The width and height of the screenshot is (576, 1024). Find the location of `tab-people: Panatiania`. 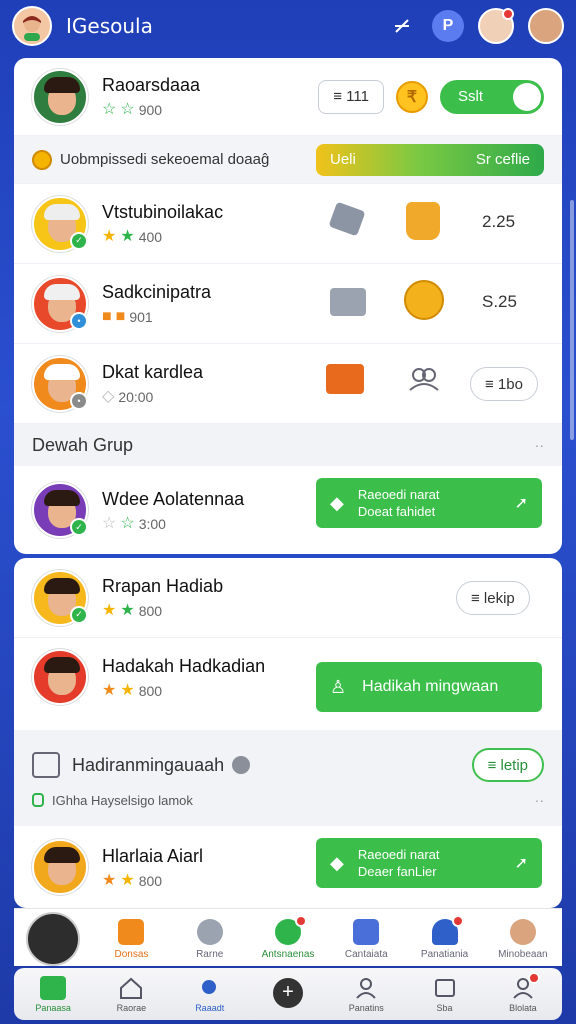

tab-people: Panatiania is located at coordinates (444, 940).